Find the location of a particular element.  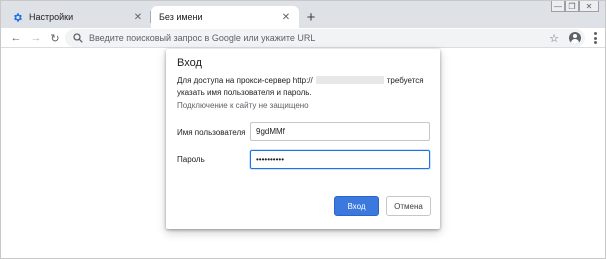

maximize-button: ❐ is located at coordinates (572, 6).